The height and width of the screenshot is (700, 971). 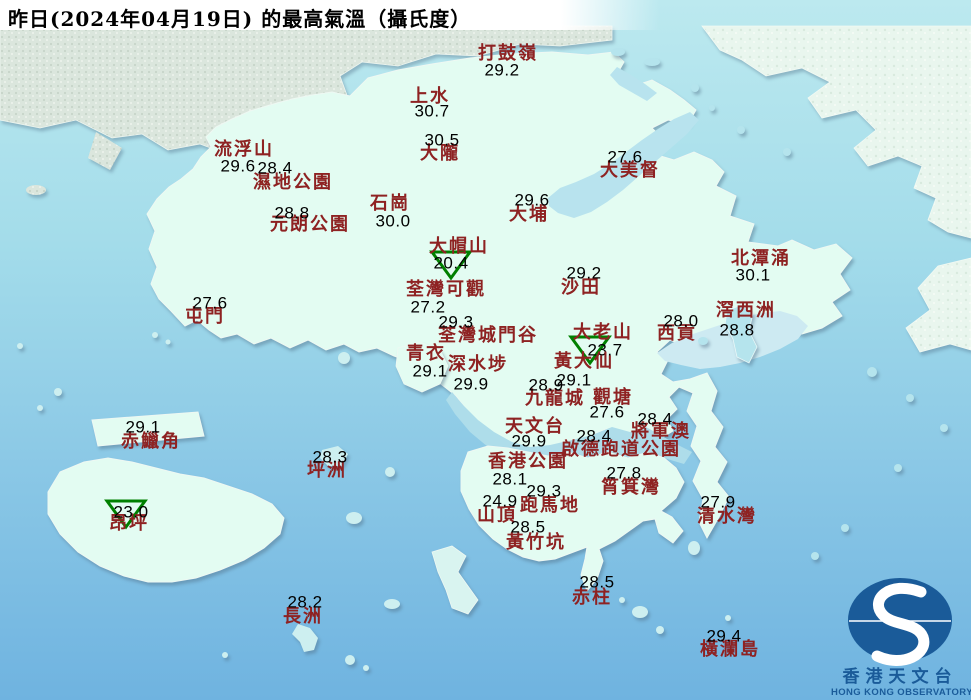 I want to click on station-name-label: 荃灣可觀, so click(x=446, y=289).